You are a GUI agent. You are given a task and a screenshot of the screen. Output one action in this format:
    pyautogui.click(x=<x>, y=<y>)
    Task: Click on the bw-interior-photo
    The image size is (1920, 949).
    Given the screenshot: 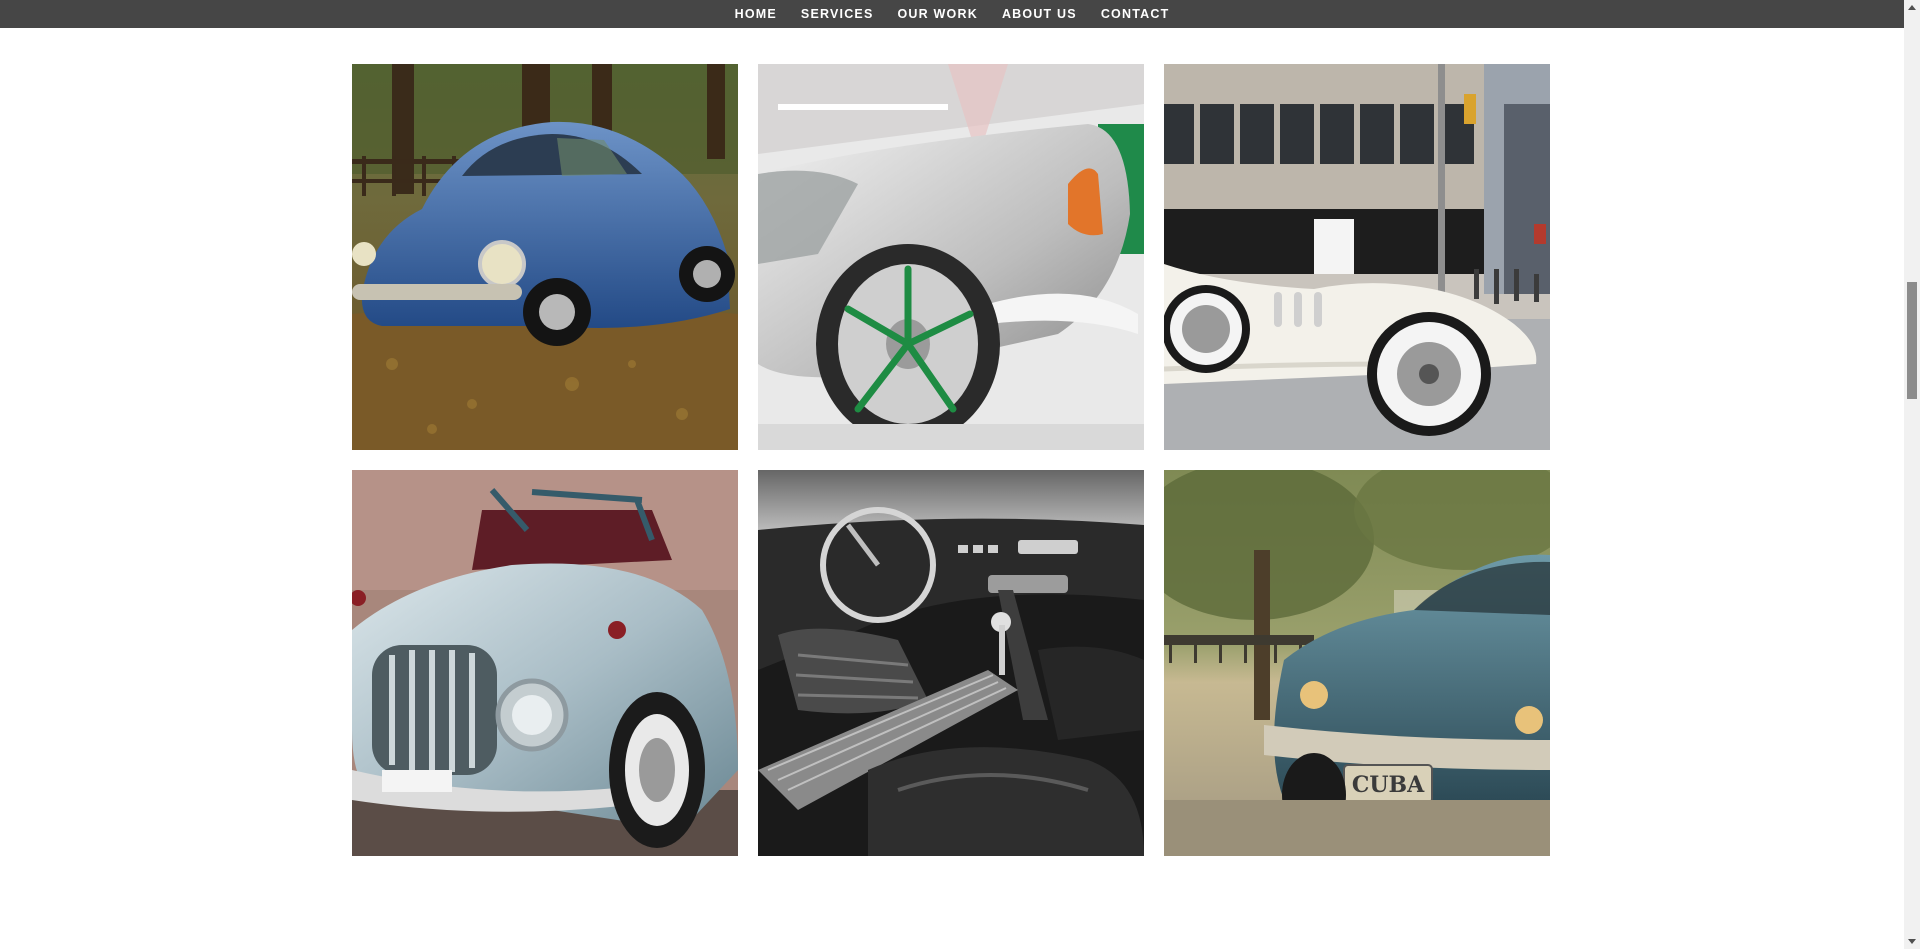 What is the action you would take?
    pyautogui.click(x=951, y=663)
    